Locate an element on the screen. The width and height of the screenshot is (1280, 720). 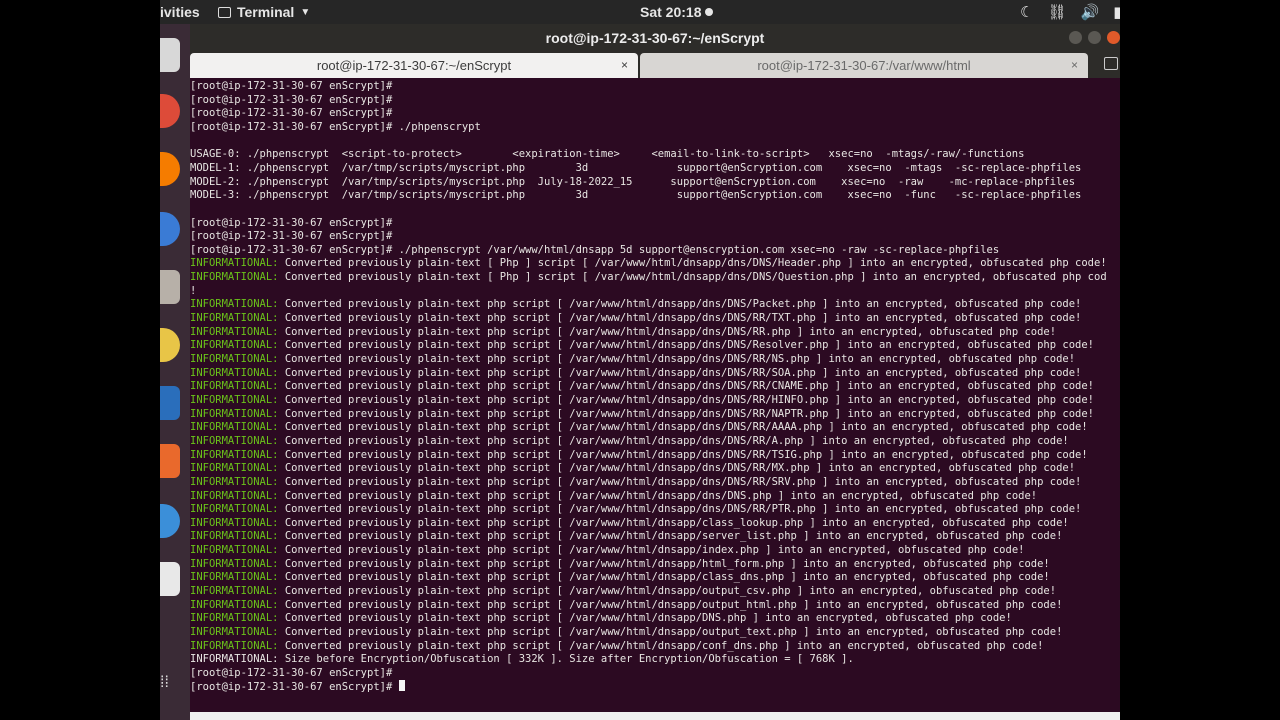
app-menu-label: Terminal is located at coordinates (266, 12).